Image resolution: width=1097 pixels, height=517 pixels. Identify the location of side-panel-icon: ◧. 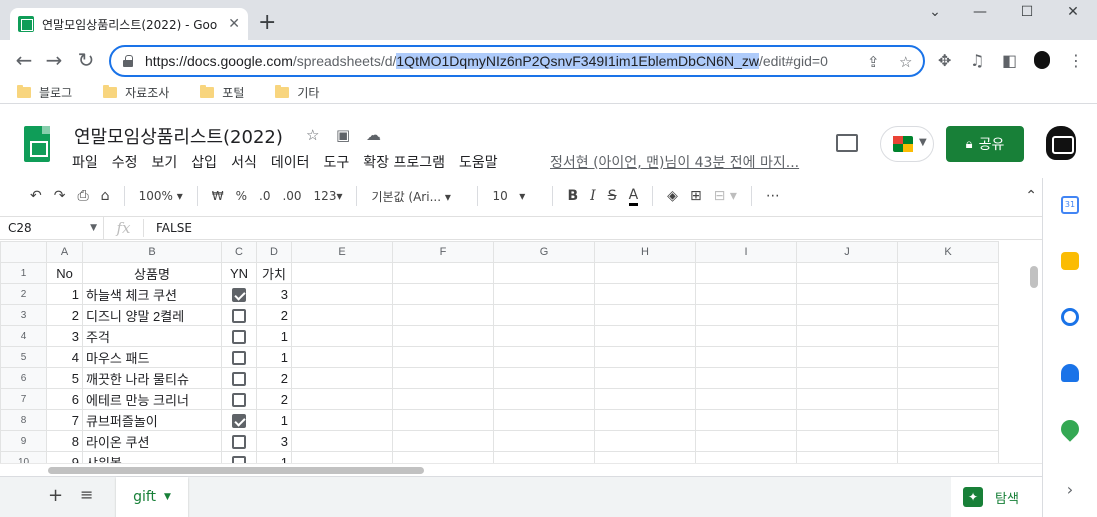
(1009, 60).